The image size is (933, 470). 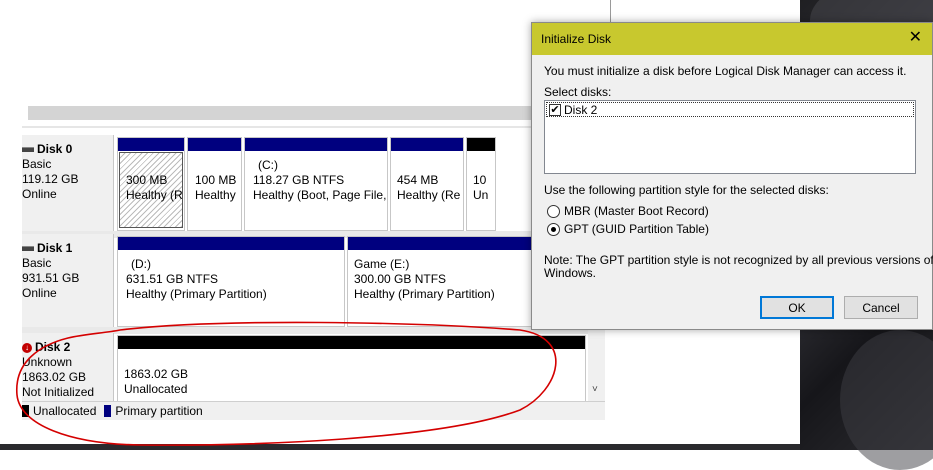 What do you see at coordinates (555, 109) in the screenshot?
I see `disk-checkbox: ✔` at bounding box center [555, 109].